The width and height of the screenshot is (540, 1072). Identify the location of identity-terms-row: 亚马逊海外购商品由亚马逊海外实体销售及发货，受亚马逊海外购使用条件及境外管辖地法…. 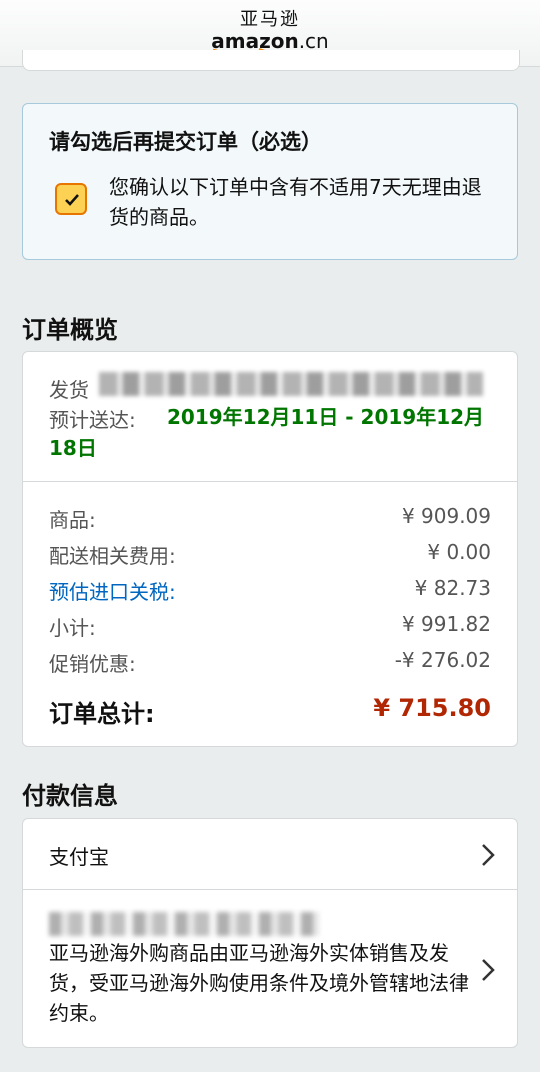
(270, 968).